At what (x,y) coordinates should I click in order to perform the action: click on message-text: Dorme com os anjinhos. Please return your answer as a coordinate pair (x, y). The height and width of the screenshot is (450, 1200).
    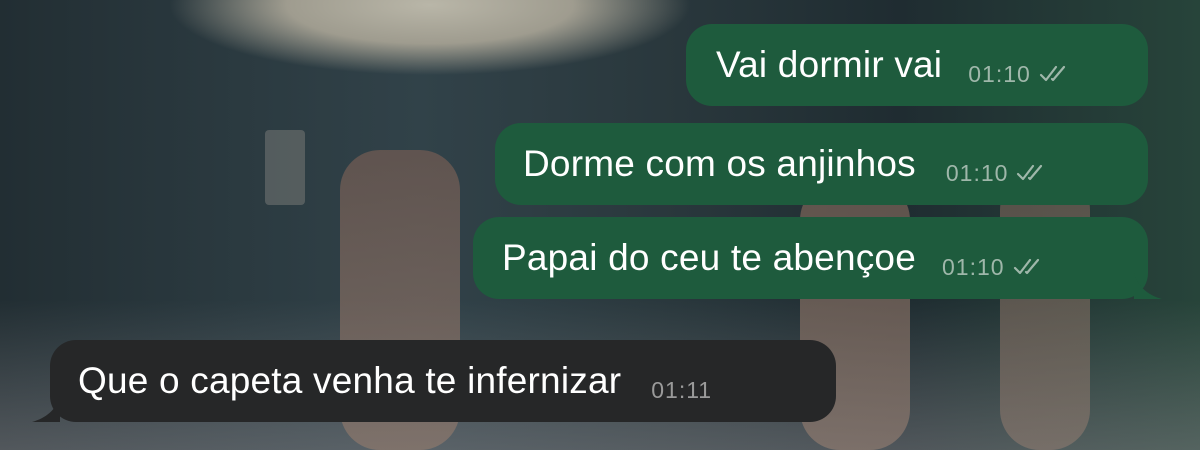
    Looking at the image, I should click on (719, 163).